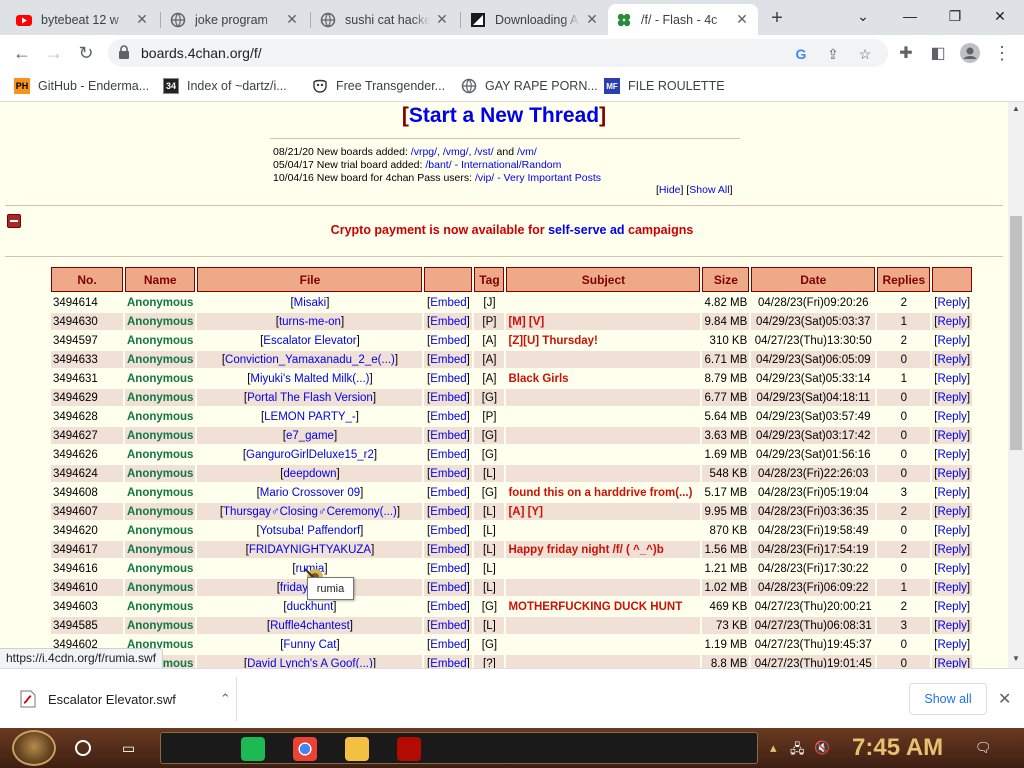  What do you see at coordinates (309, 379) in the screenshot?
I see `file-link: Miyuki's Malted Milk(...)` at bounding box center [309, 379].